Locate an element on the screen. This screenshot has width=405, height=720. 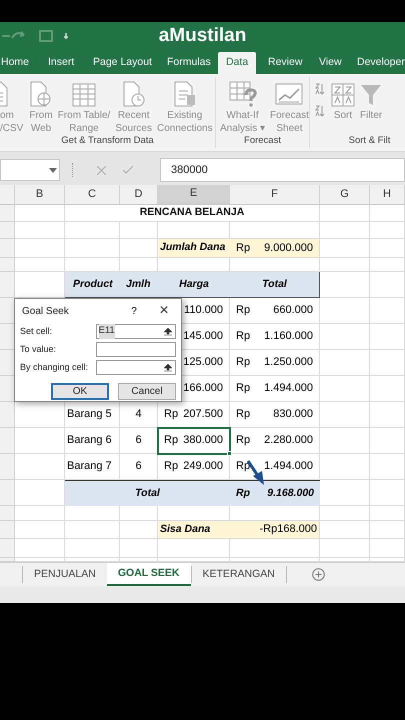
table-cell-text: 660.000 is located at coordinates (293, 310).